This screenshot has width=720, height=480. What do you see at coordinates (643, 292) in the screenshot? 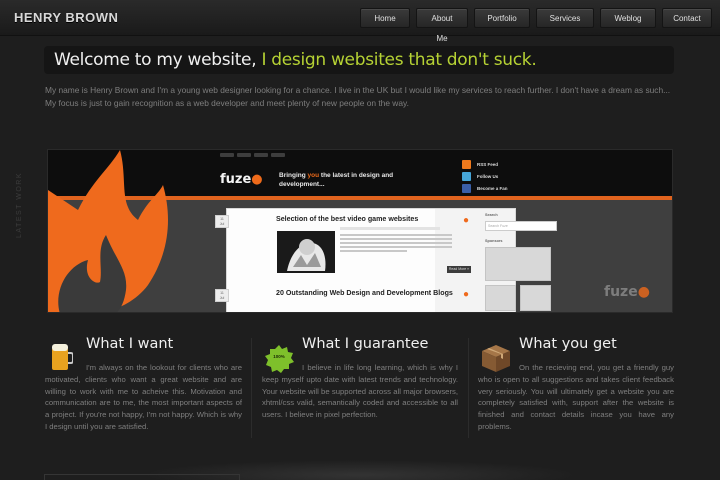
I see `fuze-watermark-flame-icon: ●` at bounding box center [643, 292].